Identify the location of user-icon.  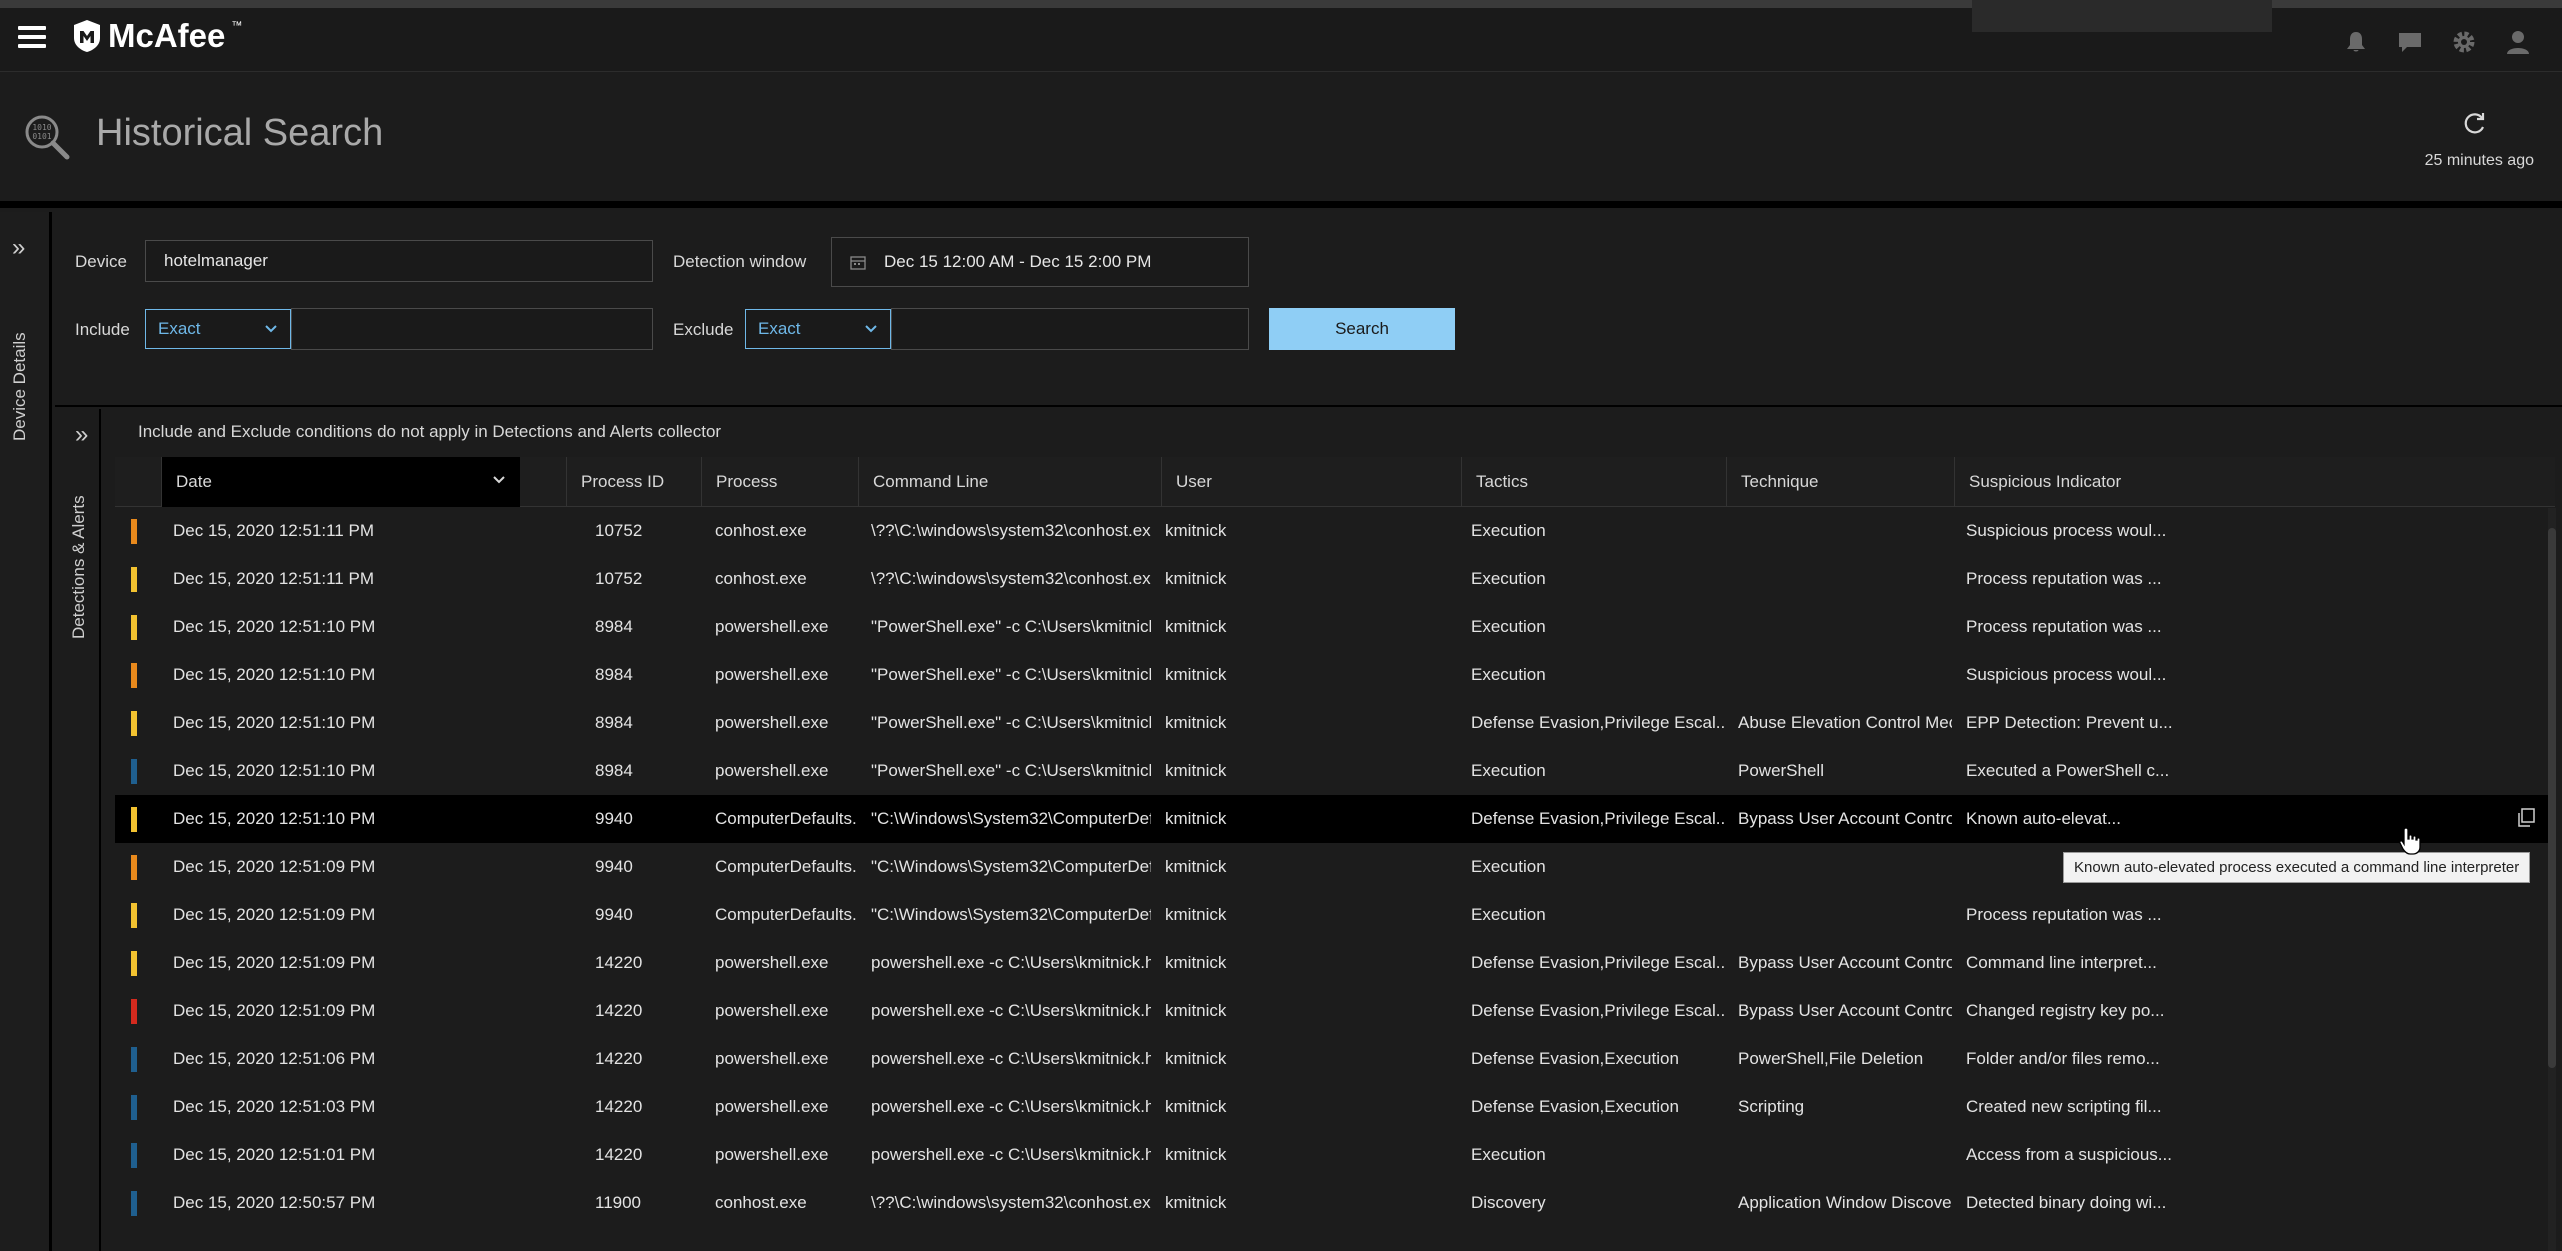
(2518, 42).